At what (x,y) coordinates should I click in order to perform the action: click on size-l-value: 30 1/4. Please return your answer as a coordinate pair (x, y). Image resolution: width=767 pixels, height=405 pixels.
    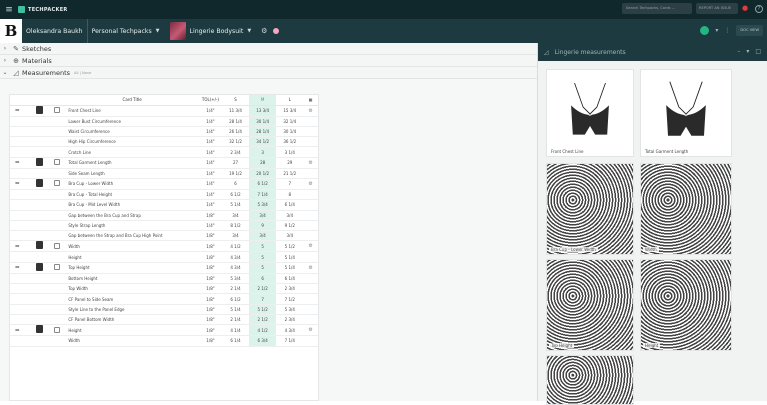
    Looking at the image, I should click on (290, 132).